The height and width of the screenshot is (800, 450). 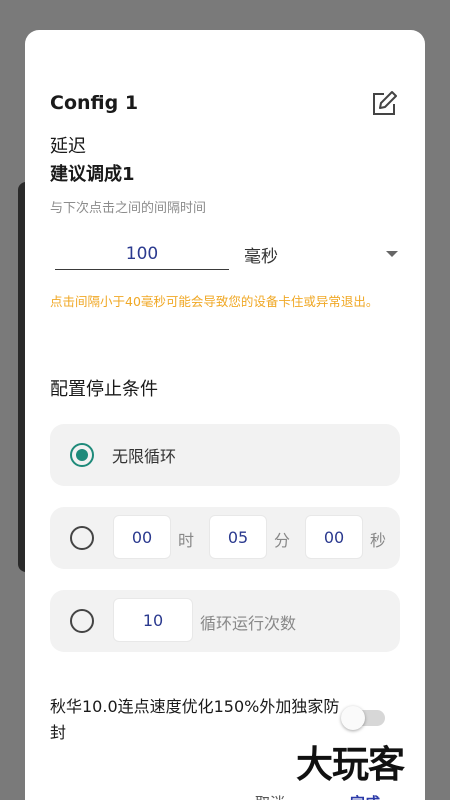 What do you see at coordinates (225, 455) in the screenshot?
I see `option-infinite-loop: 无限循环` at bounding box center [225, 455].